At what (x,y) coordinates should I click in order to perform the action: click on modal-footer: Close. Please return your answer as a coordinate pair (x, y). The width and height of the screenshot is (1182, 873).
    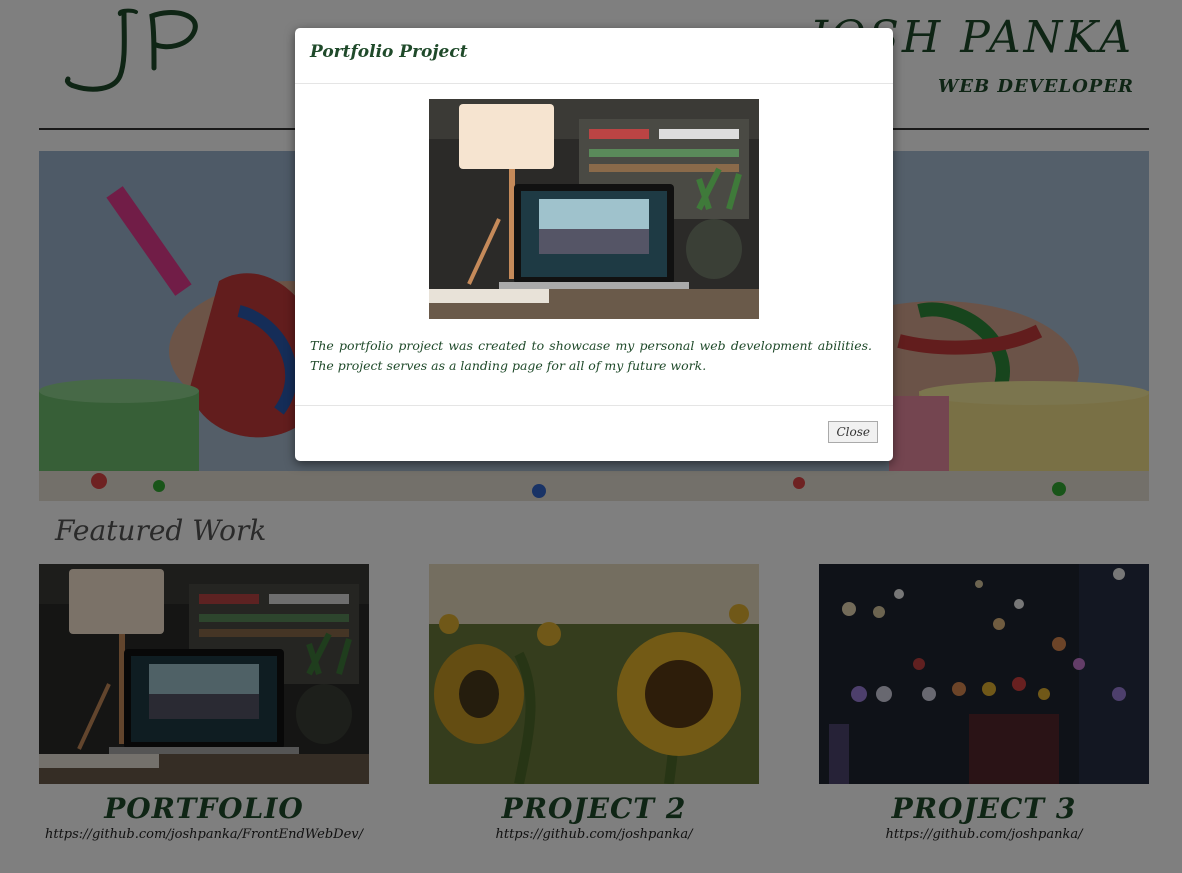
    Looking at the image, I should click on (594, 433).